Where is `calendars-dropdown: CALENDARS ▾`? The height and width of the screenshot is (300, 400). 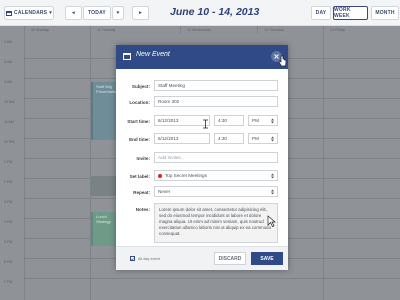 calendars-dropdown: CALENDARS ▾ is located at coordinates (29, 13).